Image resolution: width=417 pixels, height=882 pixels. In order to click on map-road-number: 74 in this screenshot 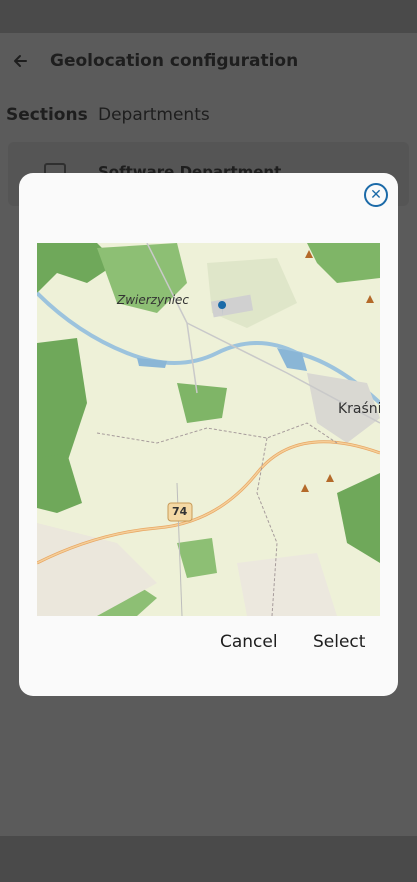, I will do `click(180, 511)`.